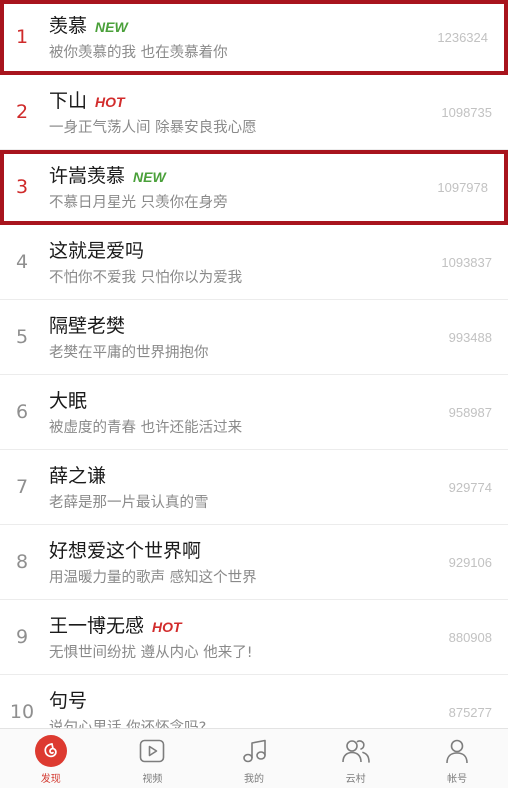  Describe the element at coordinates (470, 562) in the screenshot. I see `search-count: 929106` at that location.